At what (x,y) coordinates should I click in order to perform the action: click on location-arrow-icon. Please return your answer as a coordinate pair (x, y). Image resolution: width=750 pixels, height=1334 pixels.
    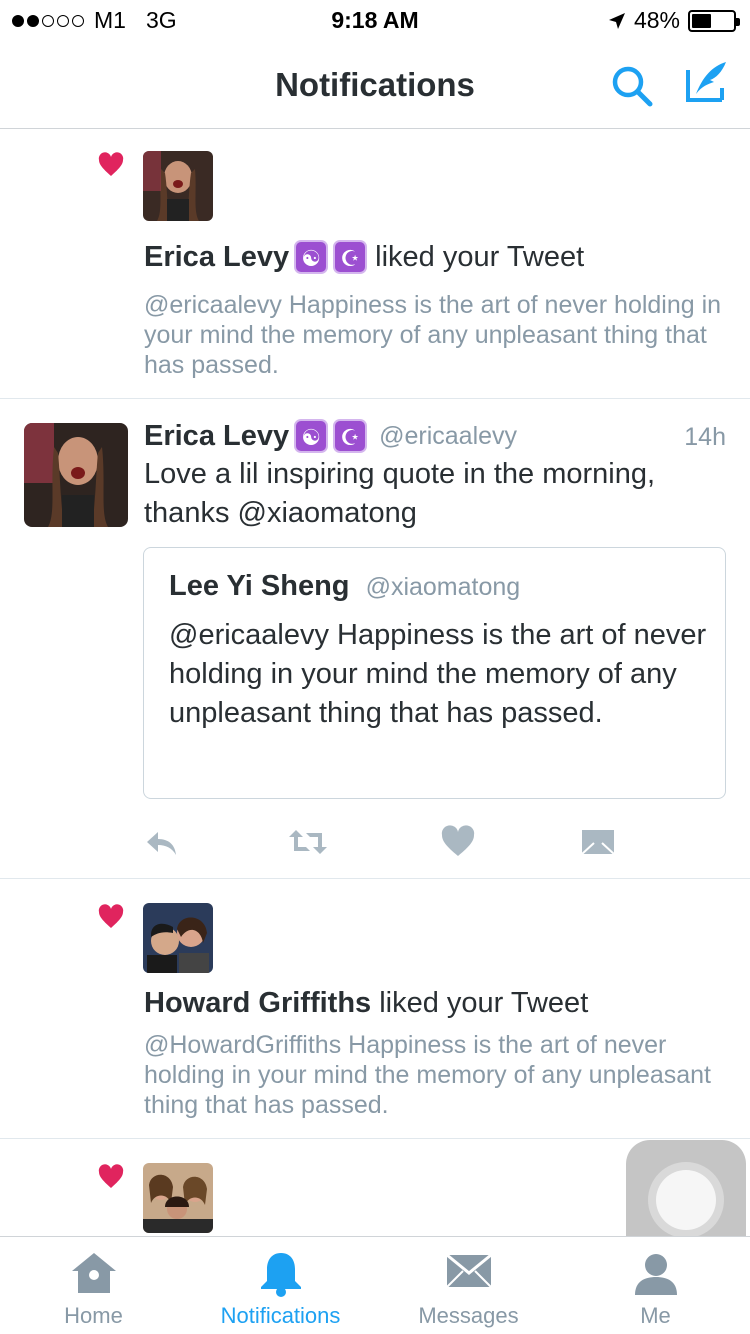
    Looking at the image, I should click on (616, 20).